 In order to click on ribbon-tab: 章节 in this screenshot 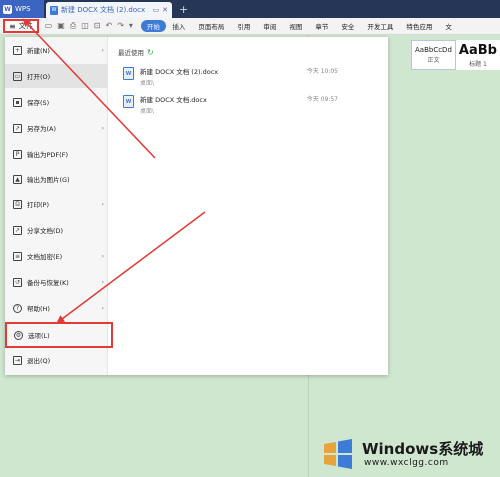, I will do `click(322, 26)`.